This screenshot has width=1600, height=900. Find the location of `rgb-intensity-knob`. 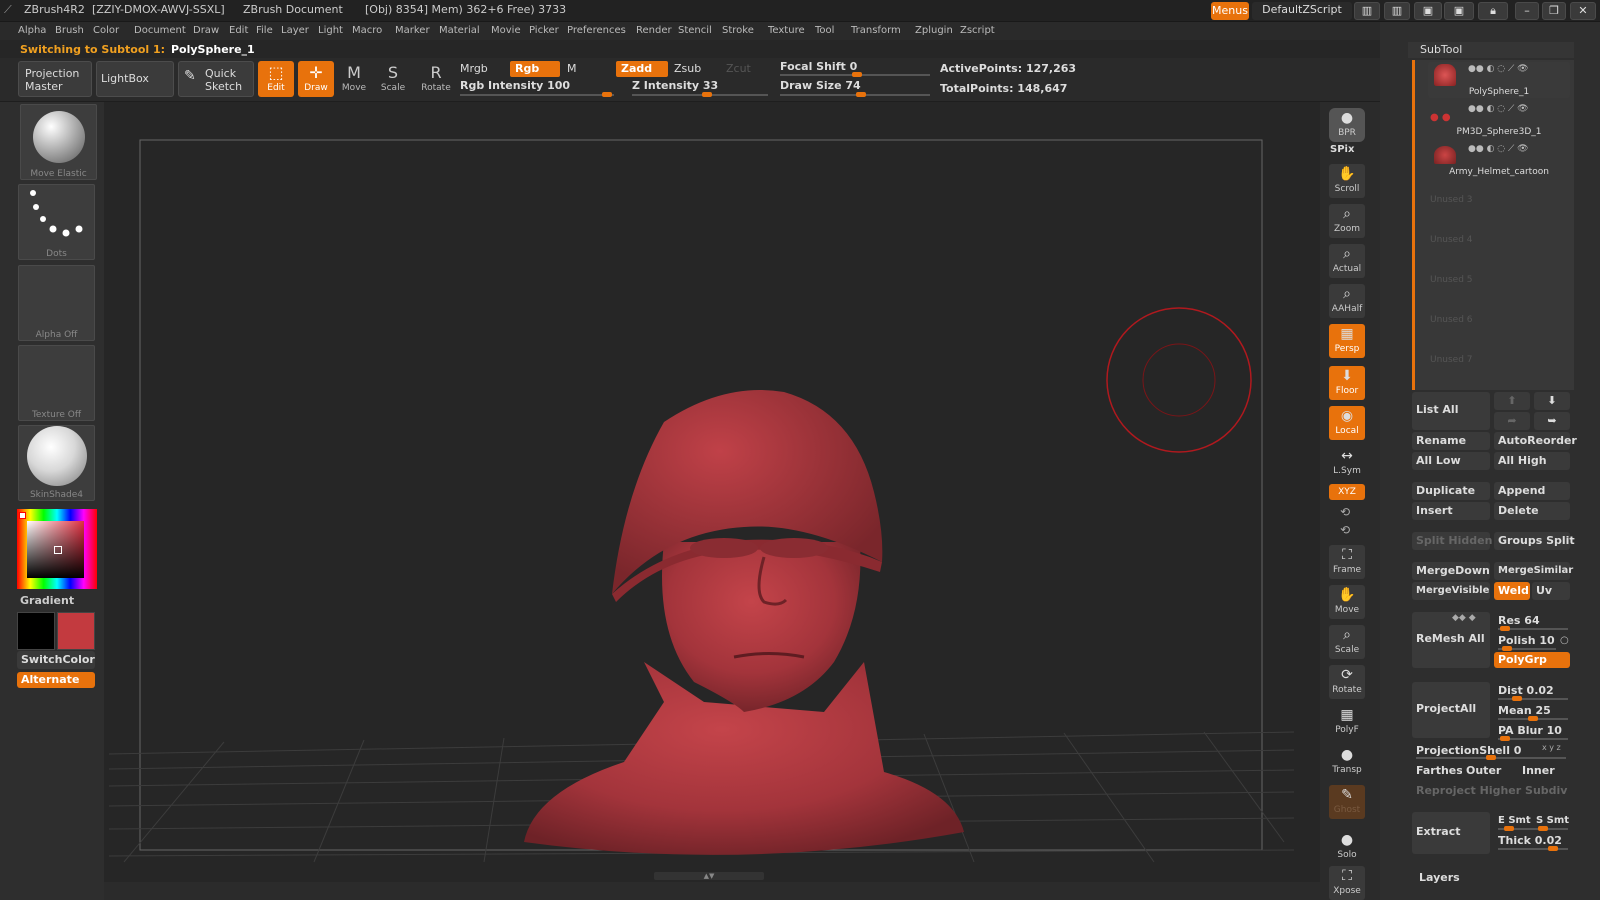

rgb-intensity-knob is located at coordinates (607, 94).